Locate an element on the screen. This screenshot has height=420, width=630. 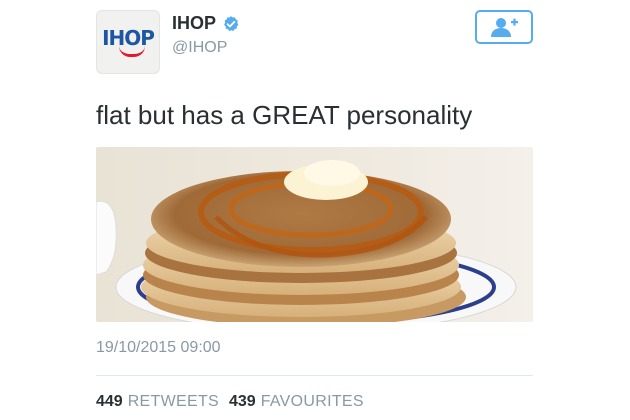
divider is located at coordinates (314, 375).